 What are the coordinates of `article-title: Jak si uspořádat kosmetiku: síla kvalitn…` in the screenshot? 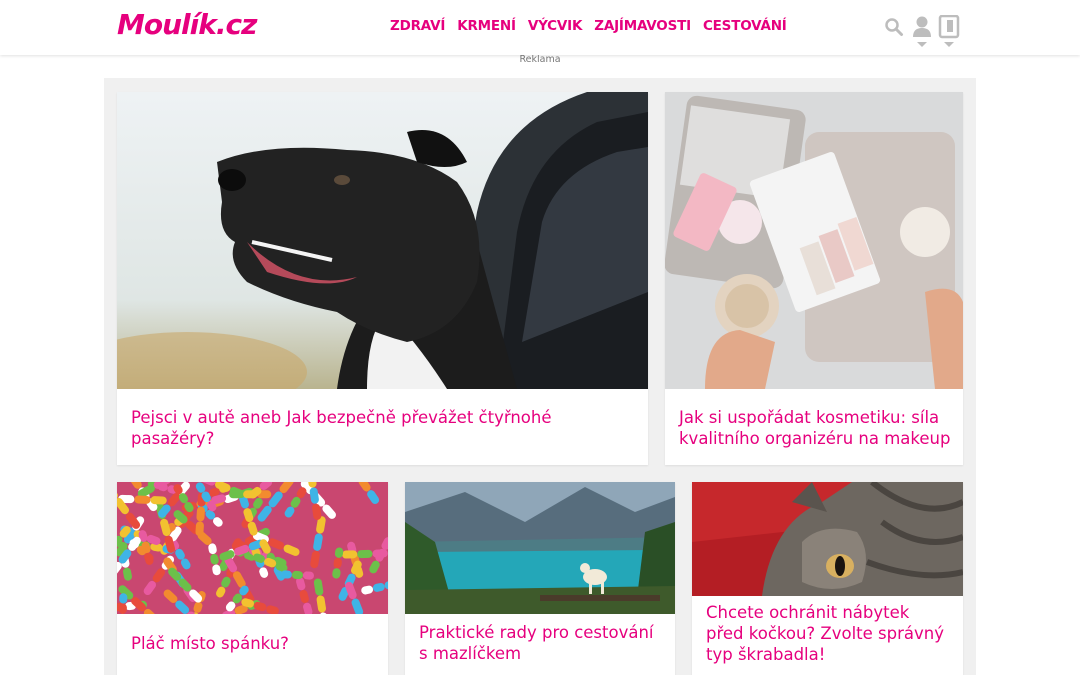 It's located at (815, 428).